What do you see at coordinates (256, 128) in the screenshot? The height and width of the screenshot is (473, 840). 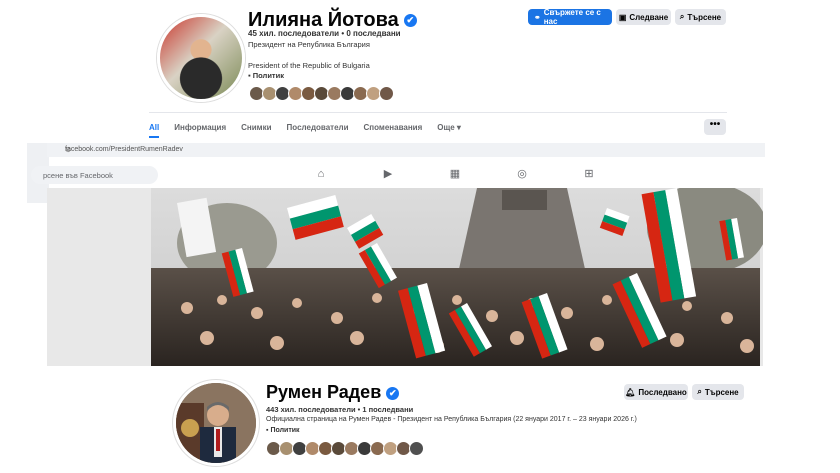 I see `tab-photos: Снимки` at bounding box center [256, 128].